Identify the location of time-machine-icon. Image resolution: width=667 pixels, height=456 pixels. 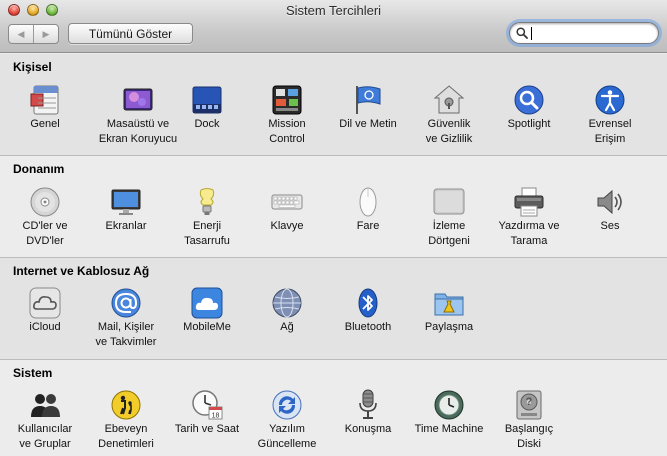
(449, 405).